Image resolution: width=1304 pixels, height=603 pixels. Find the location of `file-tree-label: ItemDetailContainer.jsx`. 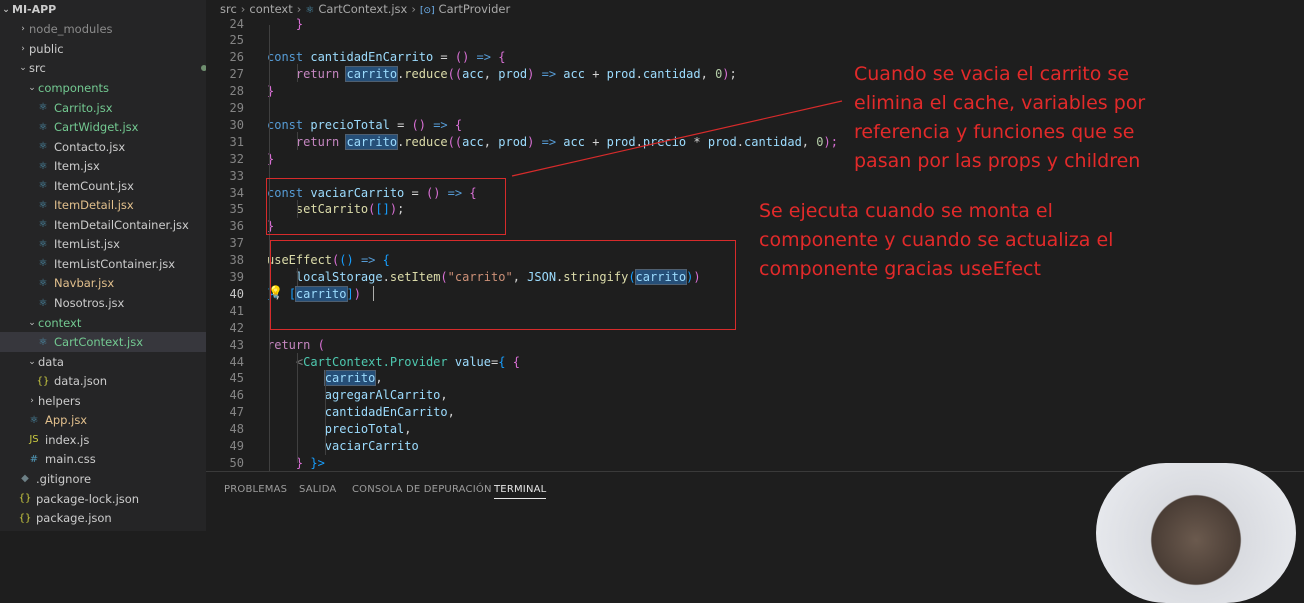

file-tree-label: ItemDetailContainer.jsx is located at coordinates (121, 224).